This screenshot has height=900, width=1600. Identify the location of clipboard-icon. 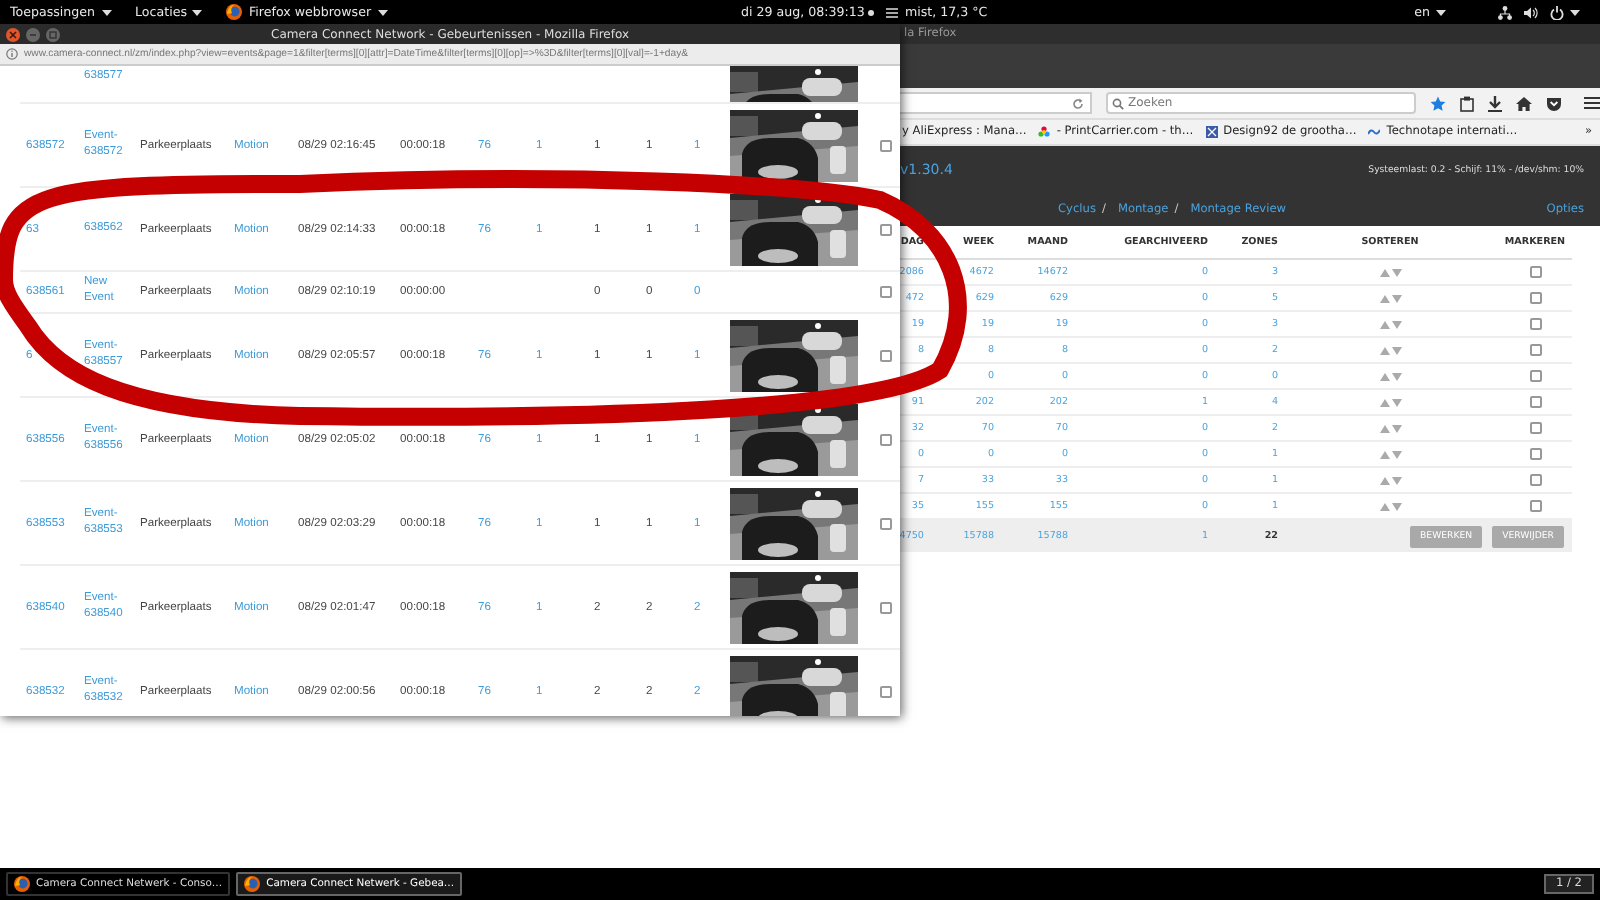
(1467, 103).